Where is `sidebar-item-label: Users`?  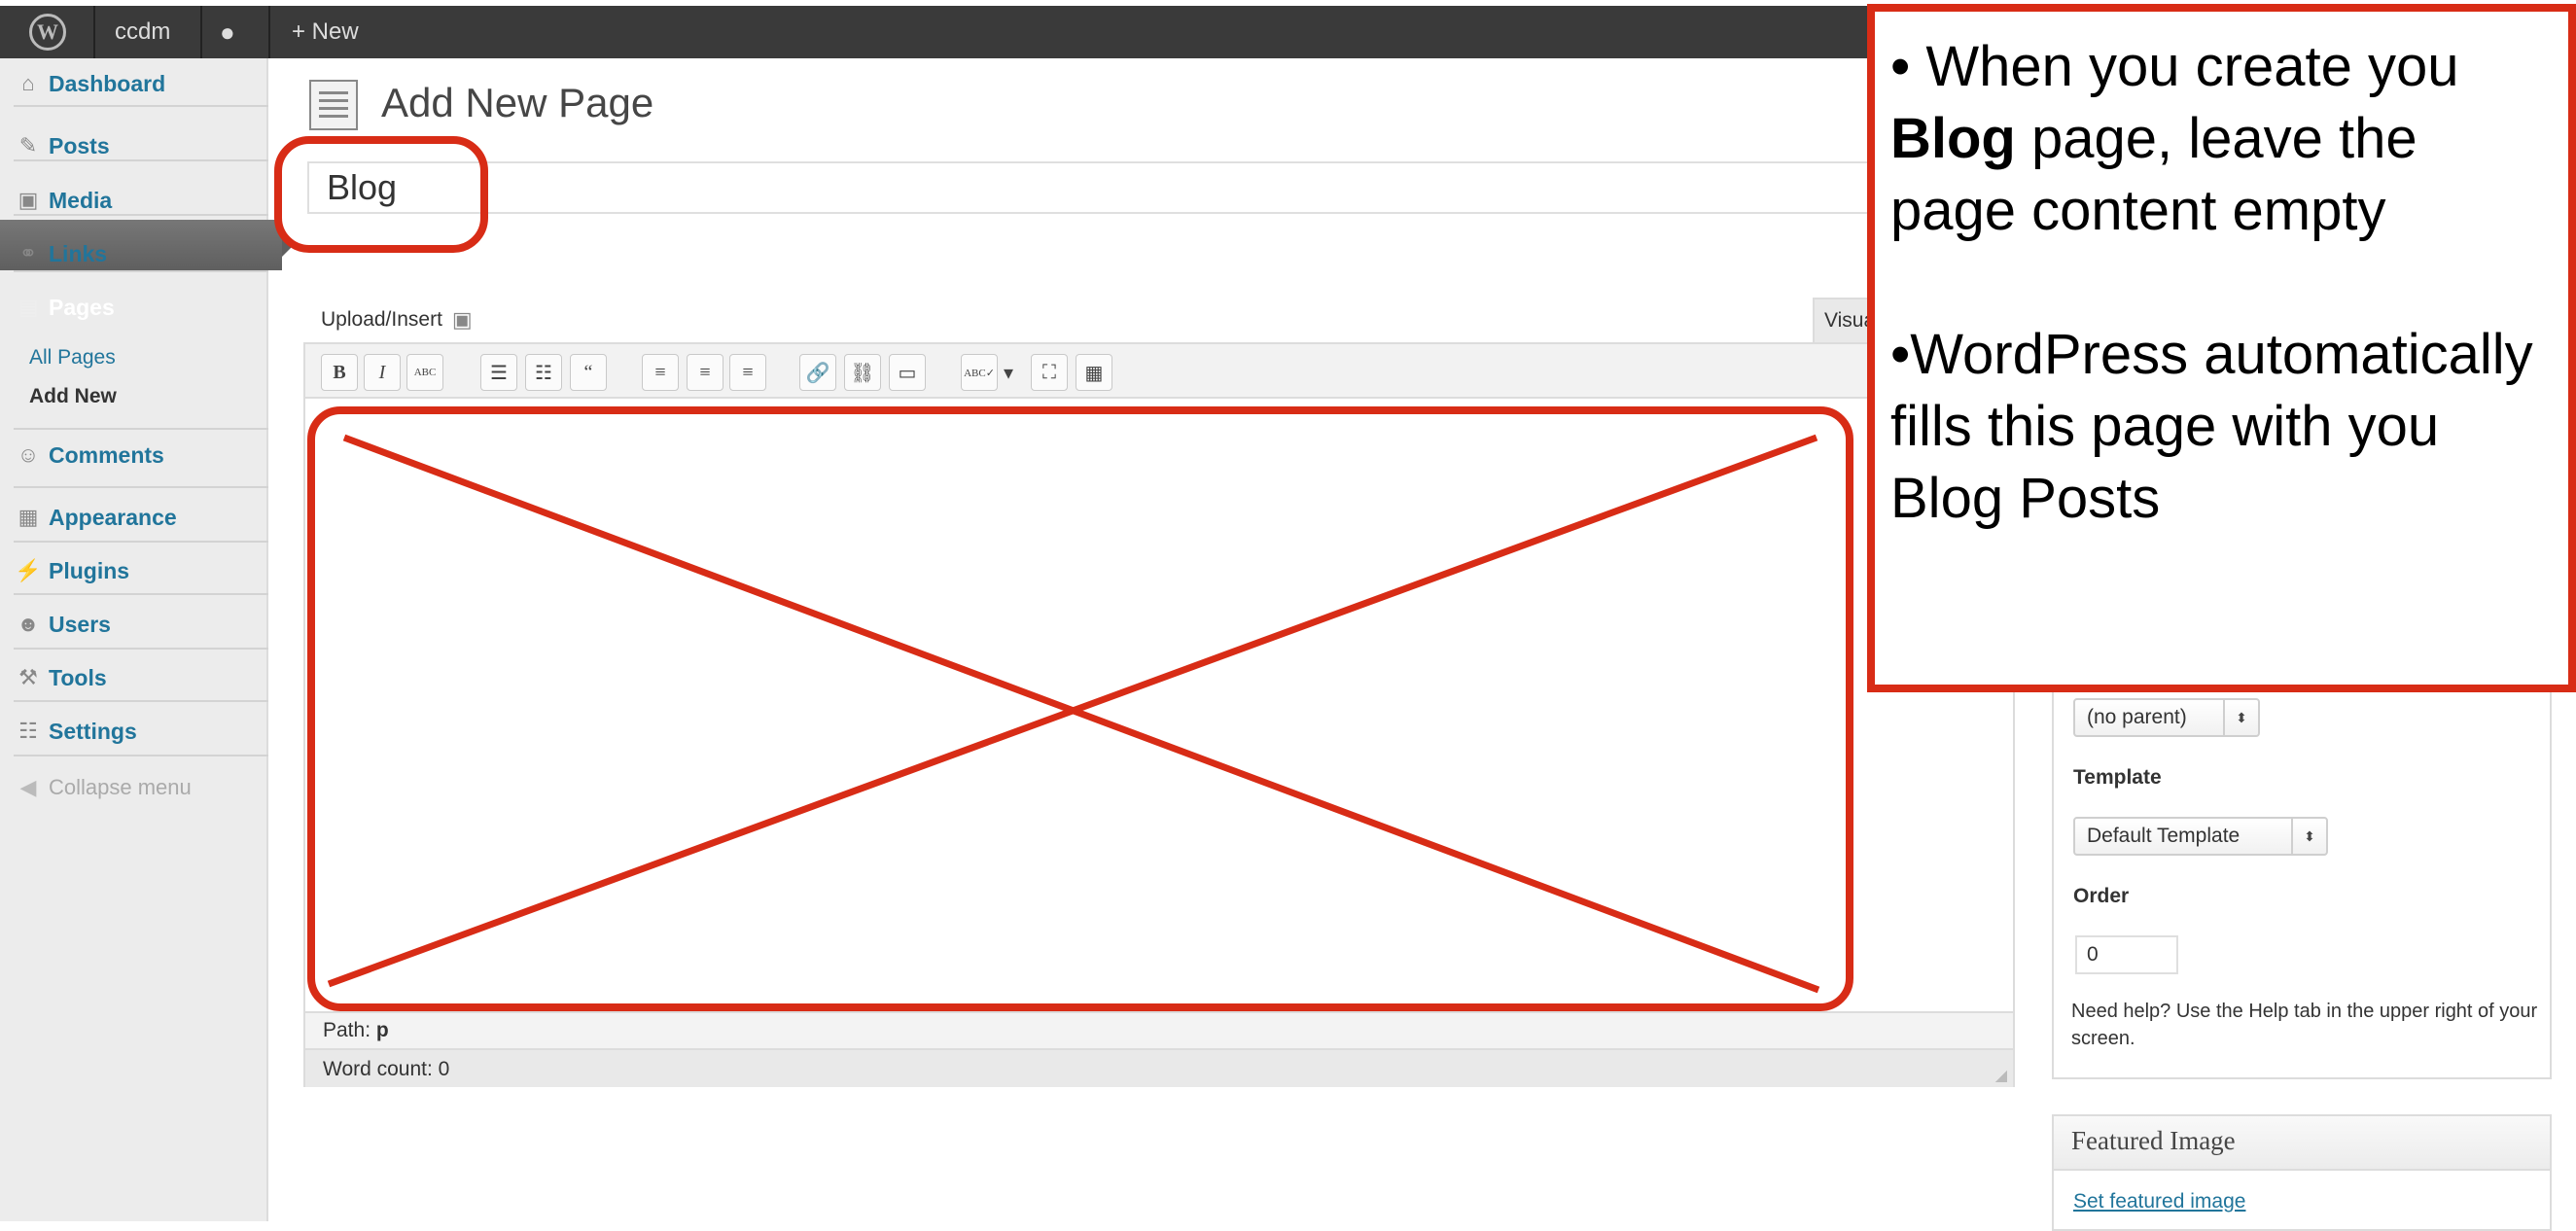
sidebar-item-label: Users is located at coordinates (80, 624).